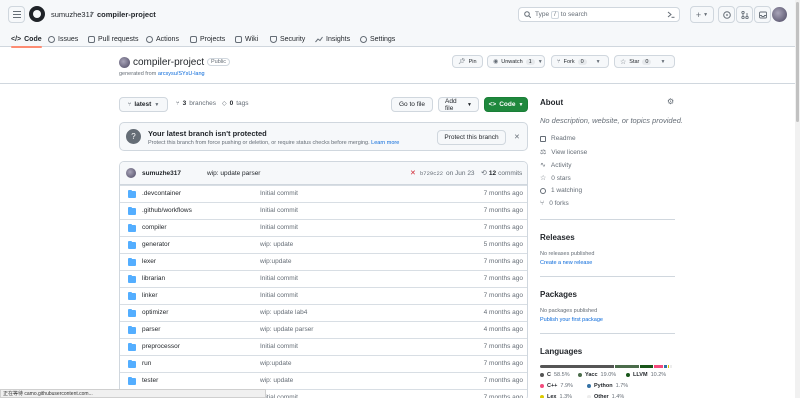 This screenshot has height=398, width=800. What do you see at coordinates (471, 137) in the screenshot?
I see `protect-branch-button: Protect this branch` at bounding box center [471, 137].